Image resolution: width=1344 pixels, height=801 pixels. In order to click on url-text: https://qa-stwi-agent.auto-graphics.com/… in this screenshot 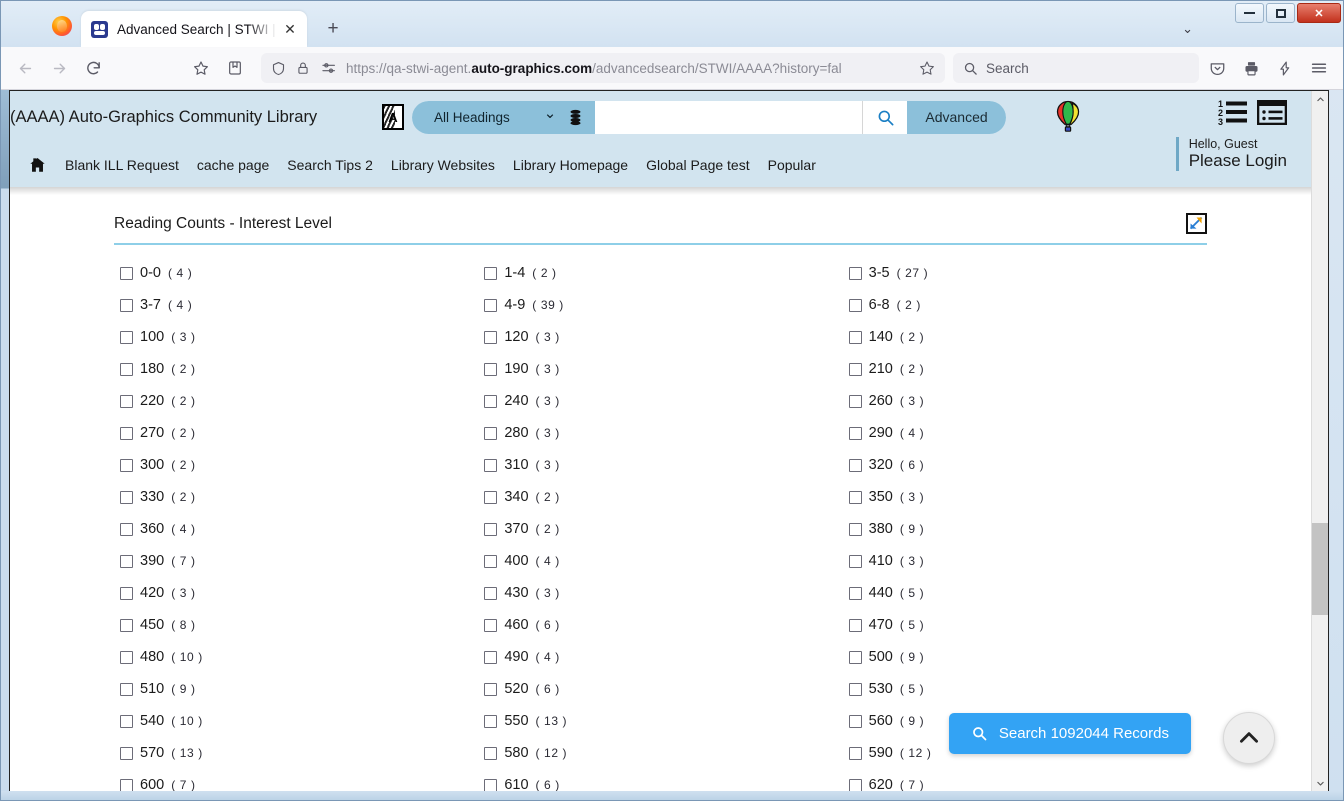, I will do `click(628, 68)`.